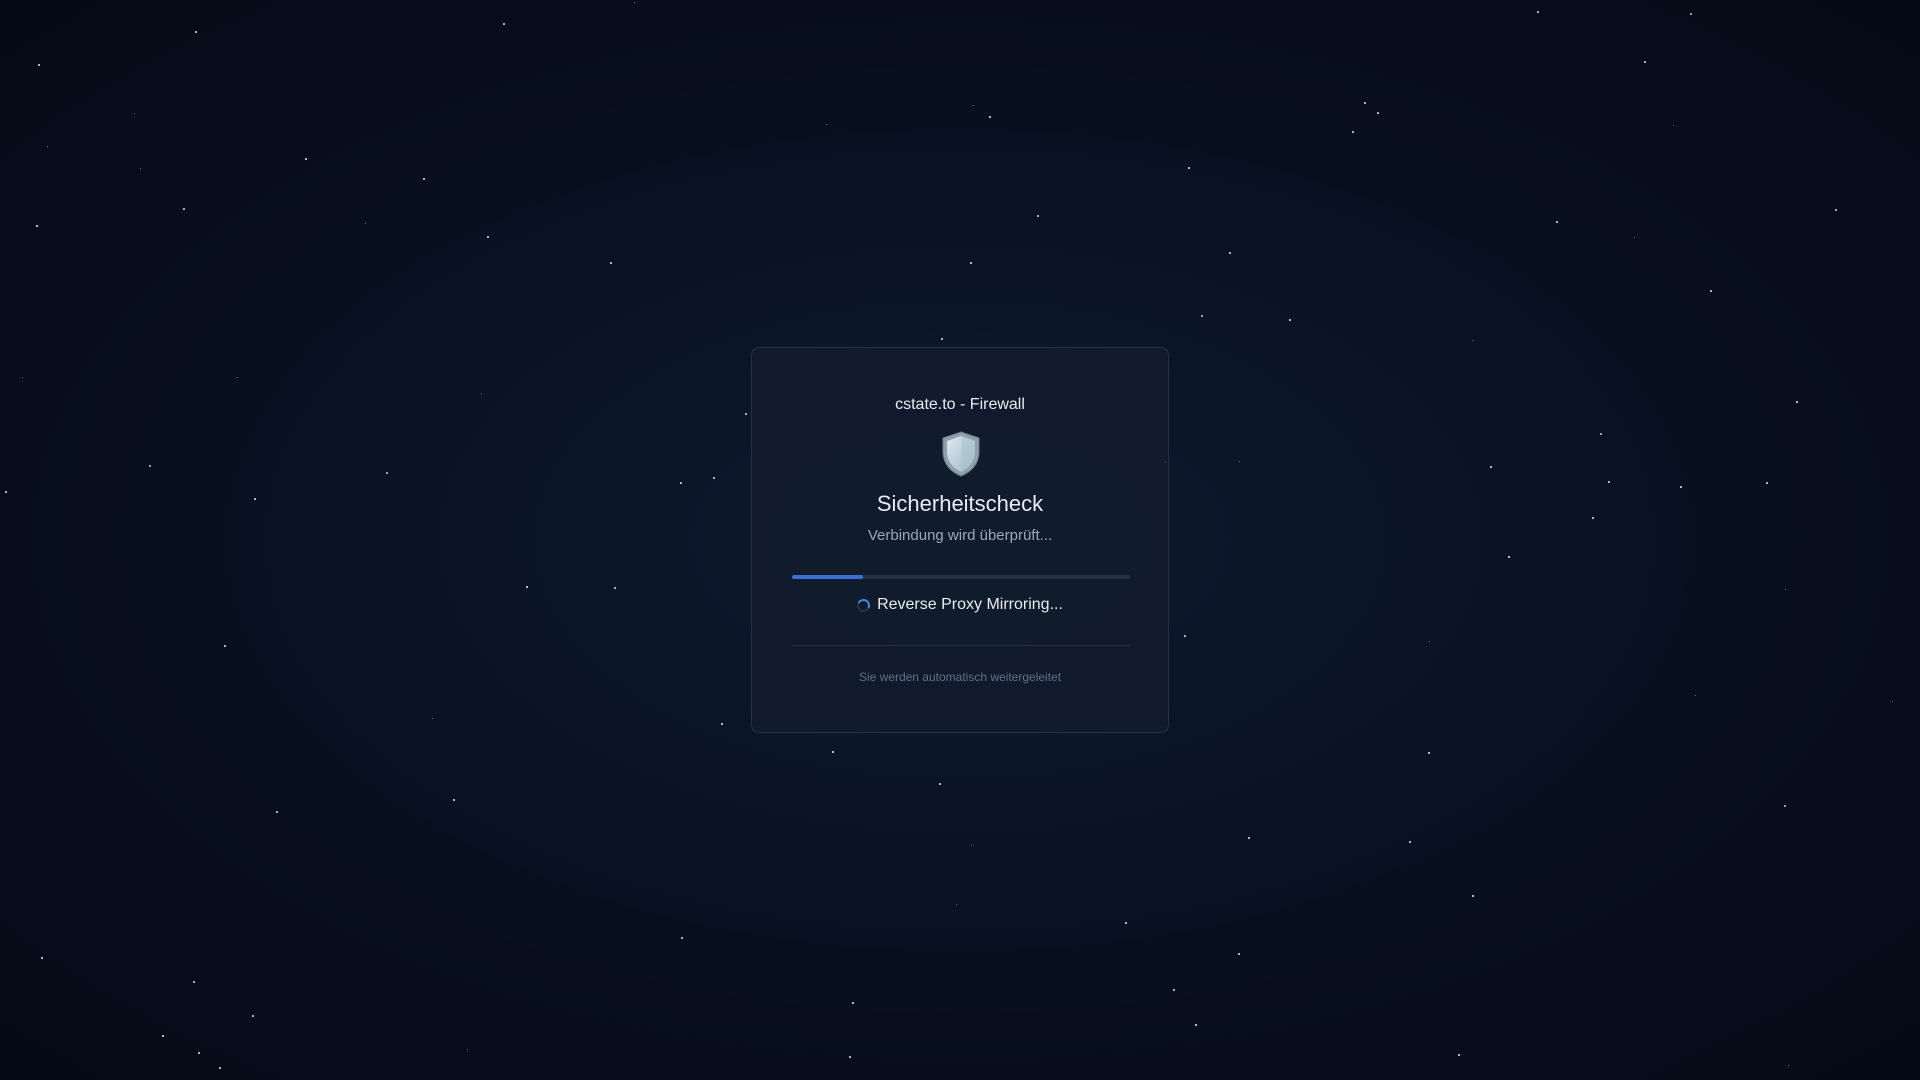 The image size is (1920, 1080). What do you see at coordinates (961, 645) in the screenshot?
I see `divider` at bounding box center [961, 645].